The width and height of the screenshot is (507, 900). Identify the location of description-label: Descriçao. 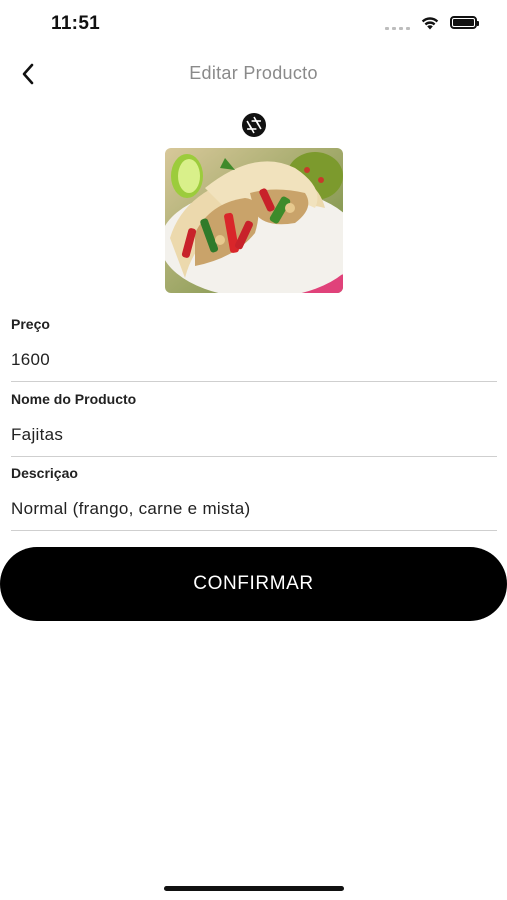
(44, 473).